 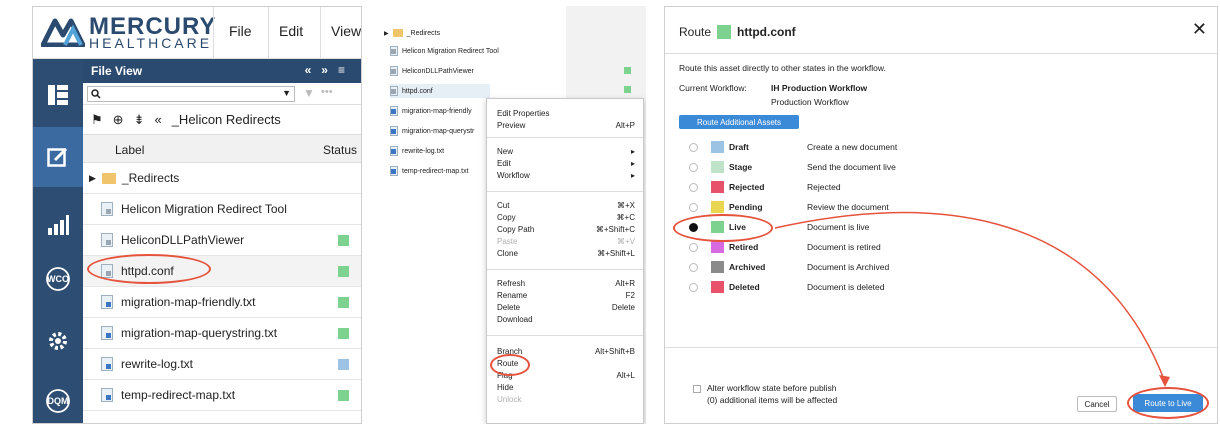 I want to click on menu-item-edit: Edit ▸, so click(x=566, y=164).